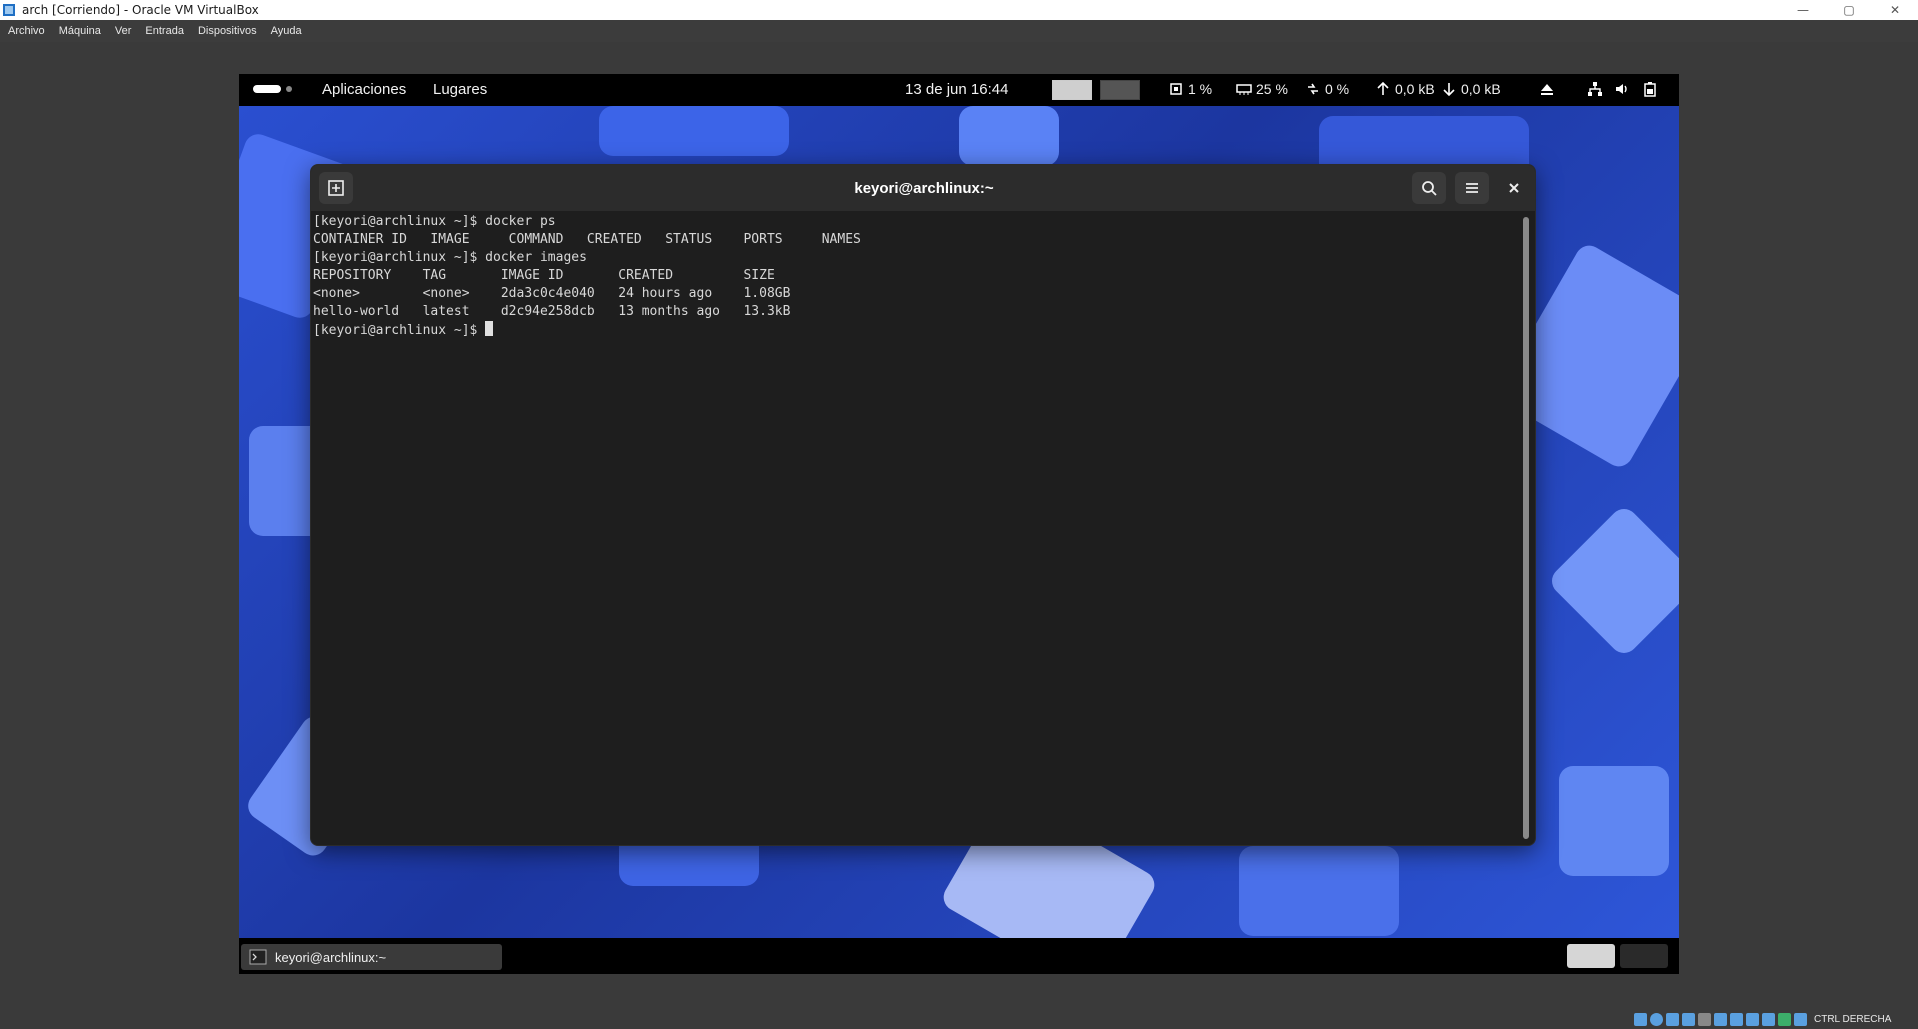 The image size is (1918, 1029). Describe the element at coordinates (227, 31) in the screenshot. I see `menu-dispositivos: Dispositivos` at that location.